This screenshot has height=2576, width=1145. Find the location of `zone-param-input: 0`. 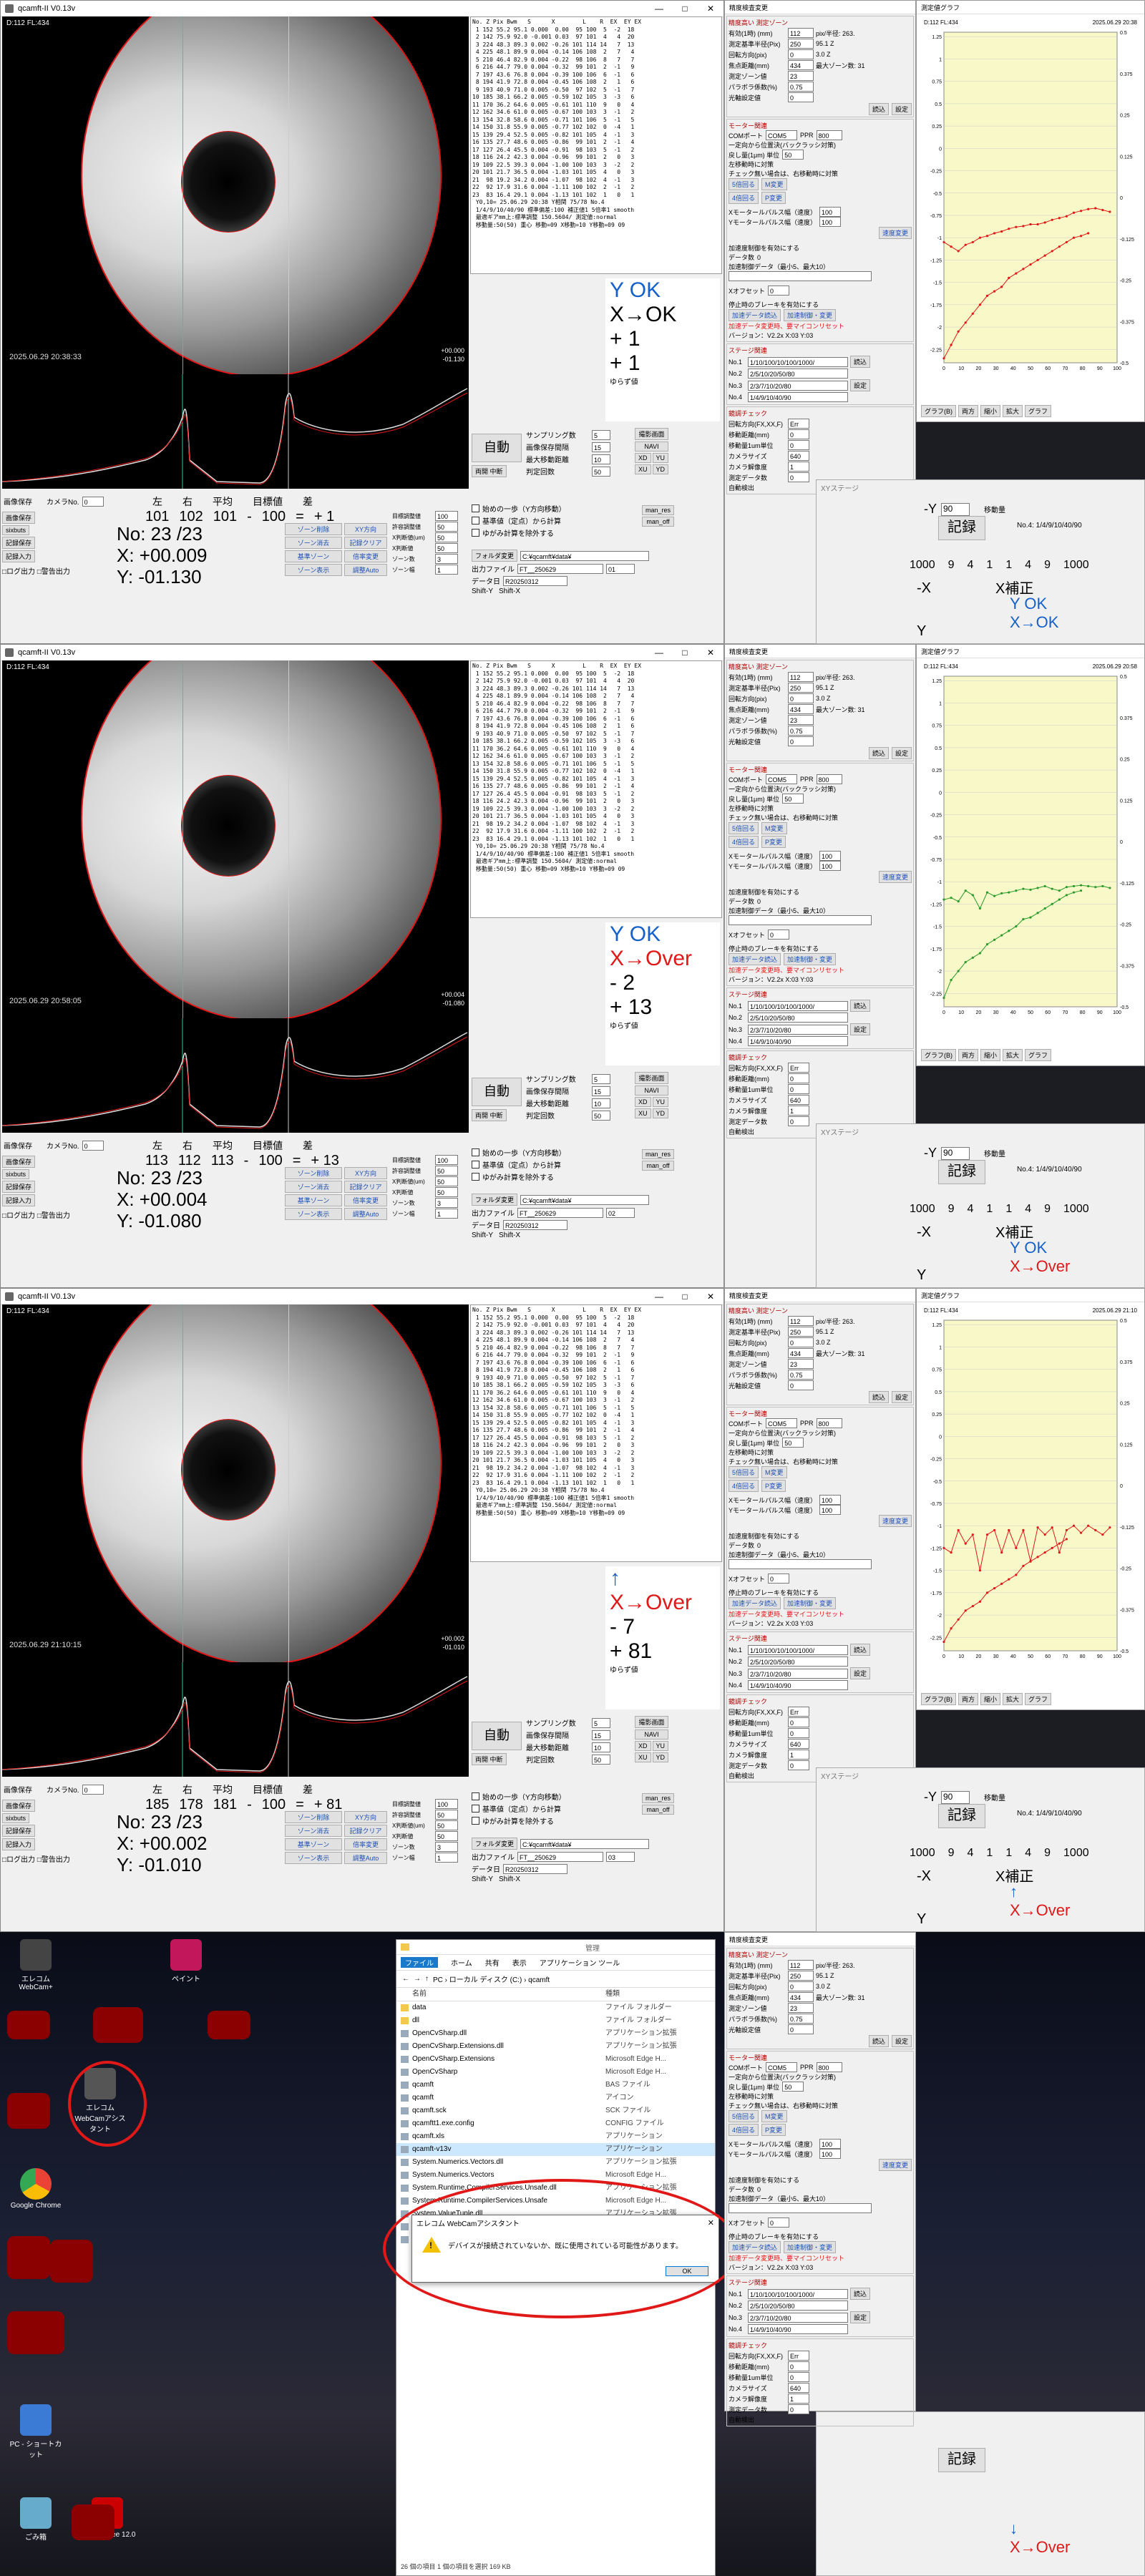

zone-param-input: 0 is located at coordinates (801, 1342).